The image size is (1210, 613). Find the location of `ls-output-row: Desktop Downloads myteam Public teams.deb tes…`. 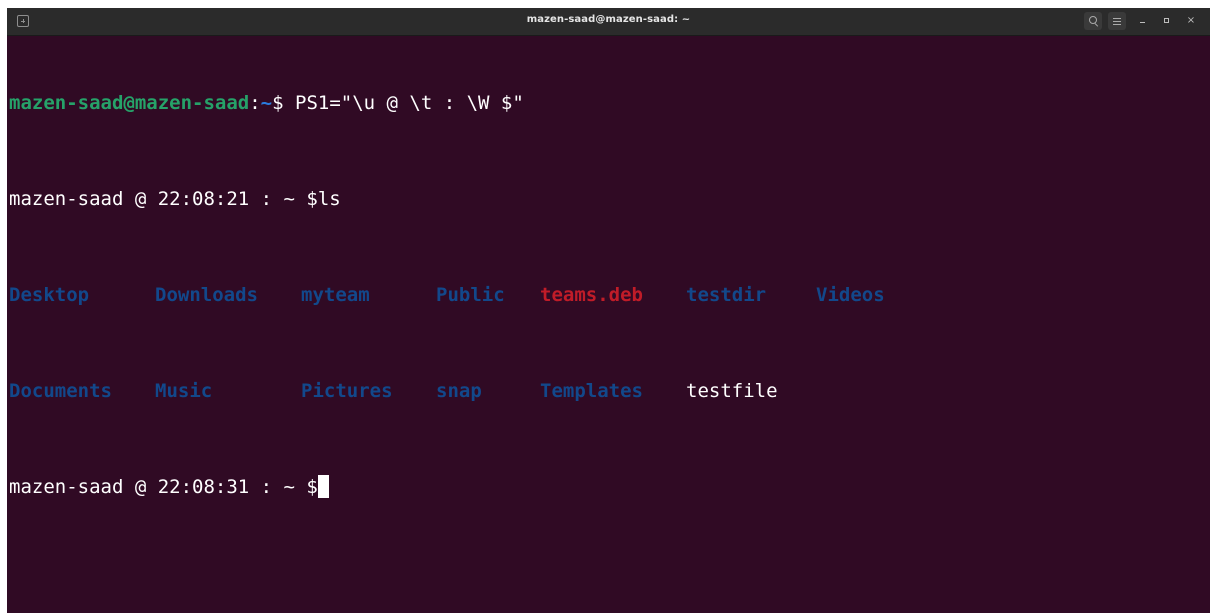

ls-output-row: Desktop Downloads myteam Public teams.deb tes… is located at coordinates (447, 295).